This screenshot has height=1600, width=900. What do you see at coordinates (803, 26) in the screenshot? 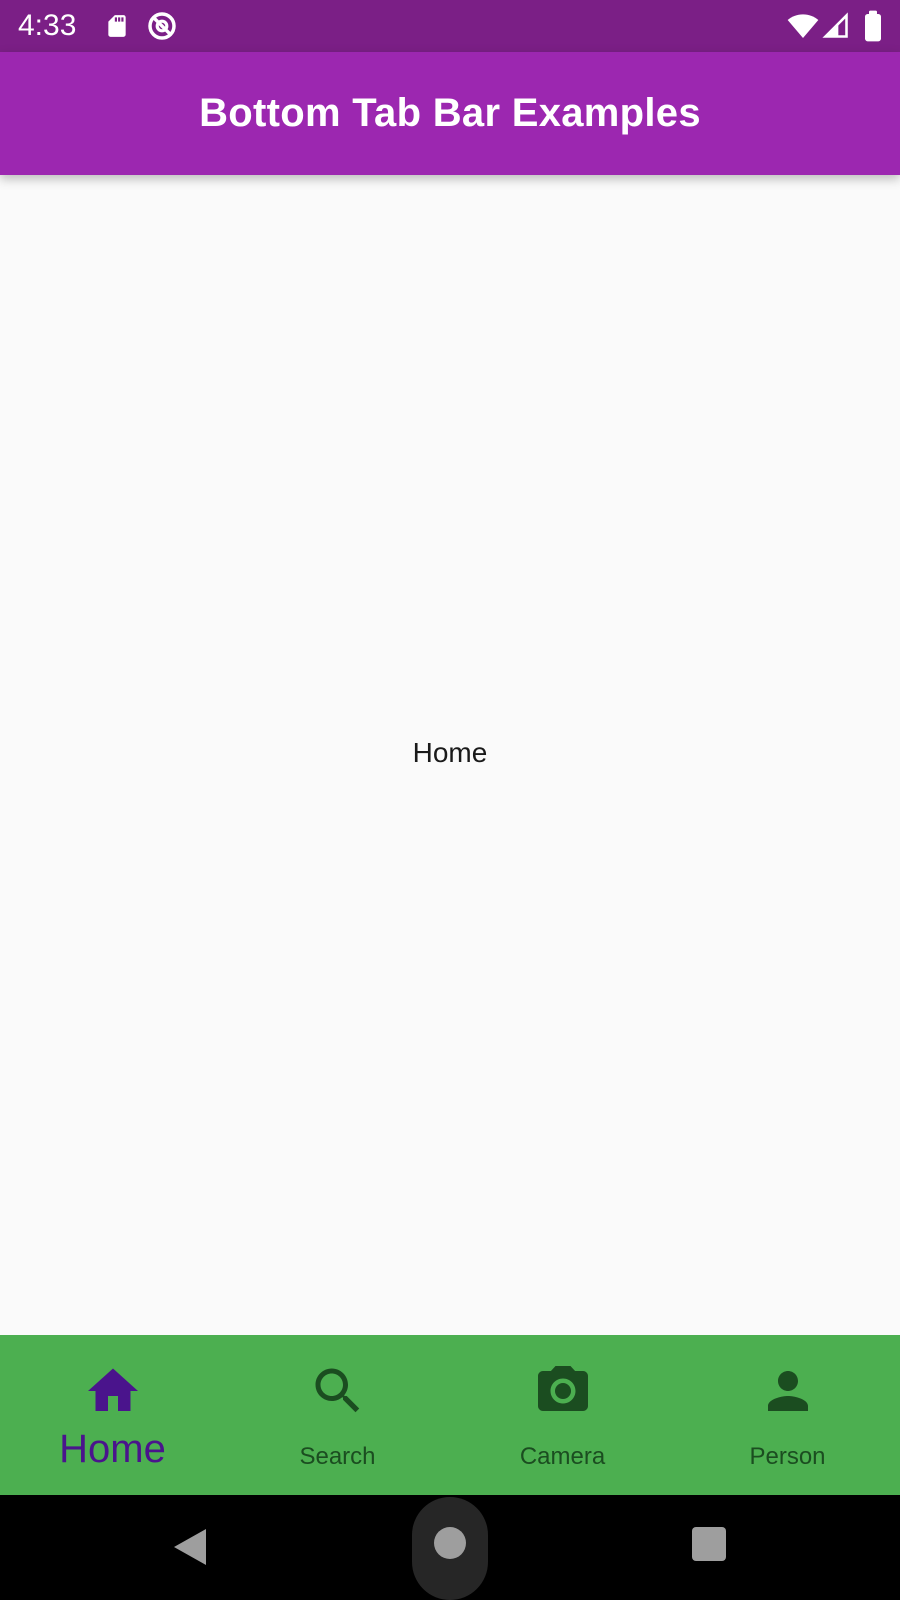
I see `wifi-icon` at bounding box center [803, 26].